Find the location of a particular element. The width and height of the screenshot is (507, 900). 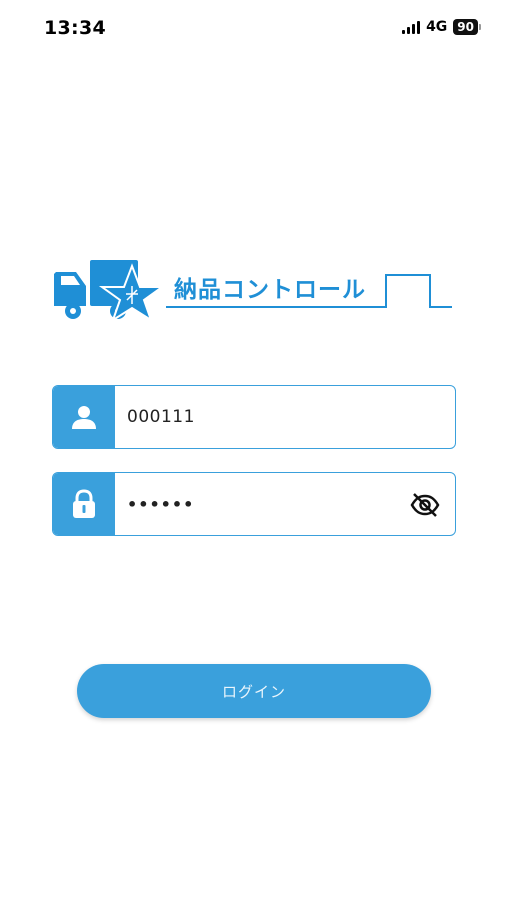

password-visibility-toggle is located at coordinates (425, 505).